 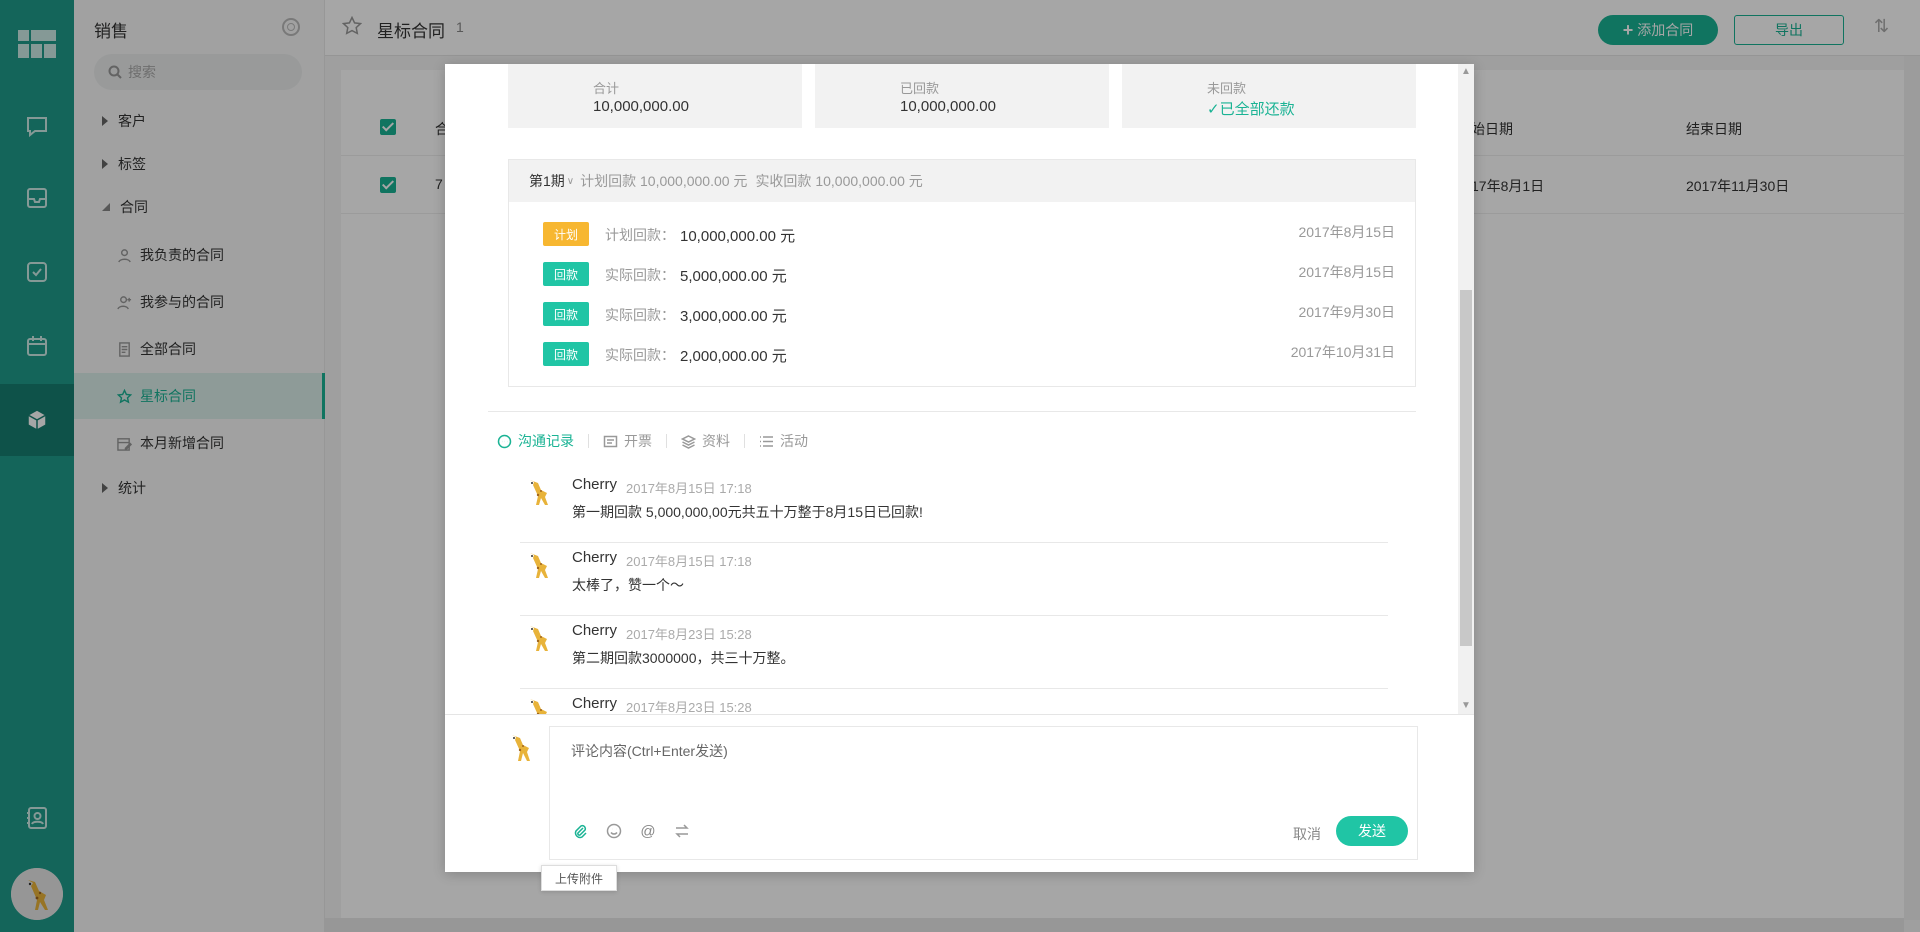 What do you see at coordinates (1342, 352) in the screenshot?
I see `payment-date: 2017年10月31日` at bounding box center [1342, 352].